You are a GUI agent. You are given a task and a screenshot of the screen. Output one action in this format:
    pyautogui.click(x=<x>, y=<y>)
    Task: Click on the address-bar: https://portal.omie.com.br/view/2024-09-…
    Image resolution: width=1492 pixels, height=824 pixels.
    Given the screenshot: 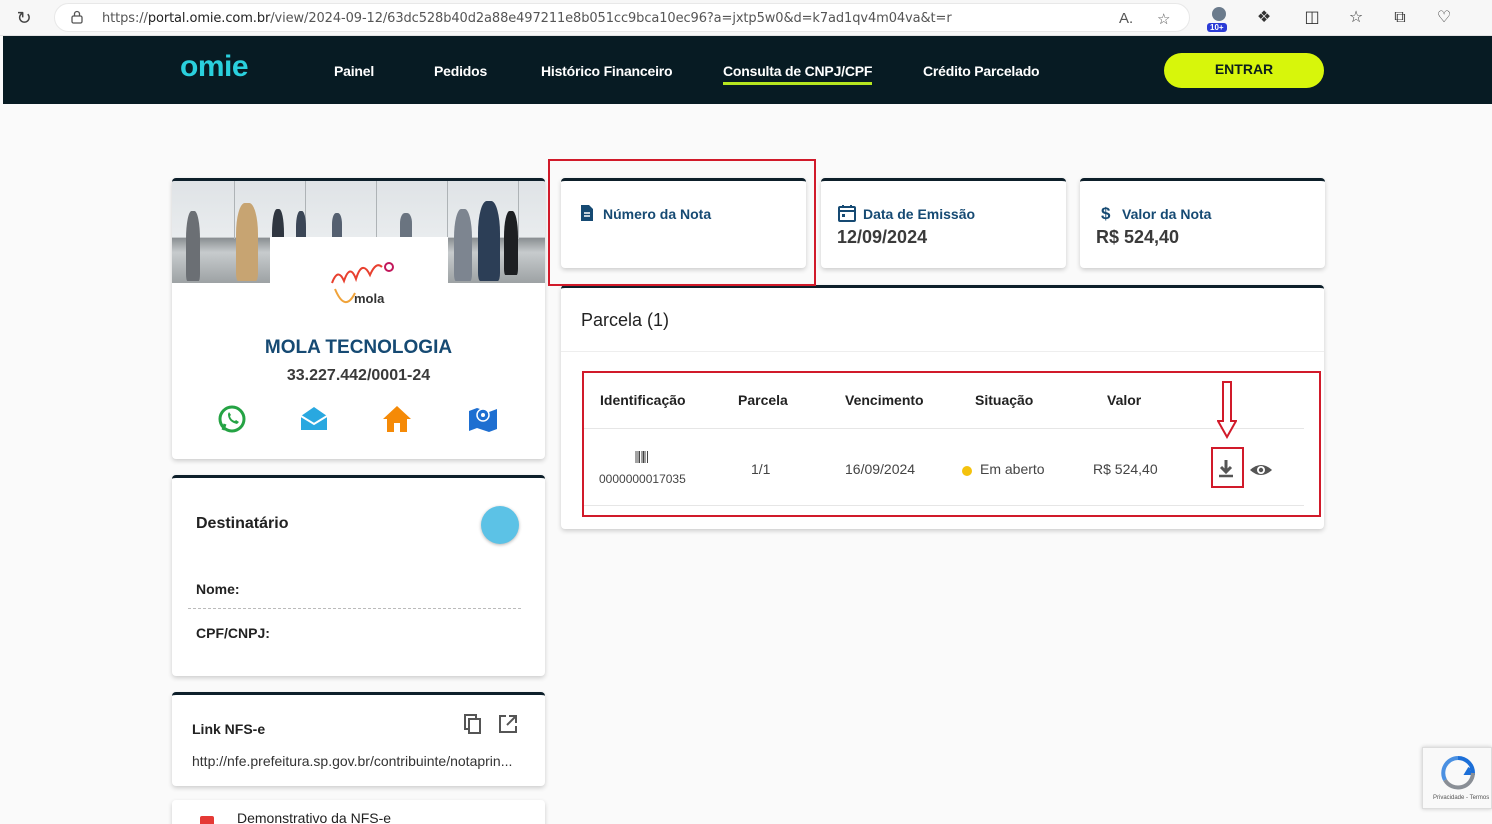 What is the action you would take?
    pyautogui.click(x=622, y=17)
    